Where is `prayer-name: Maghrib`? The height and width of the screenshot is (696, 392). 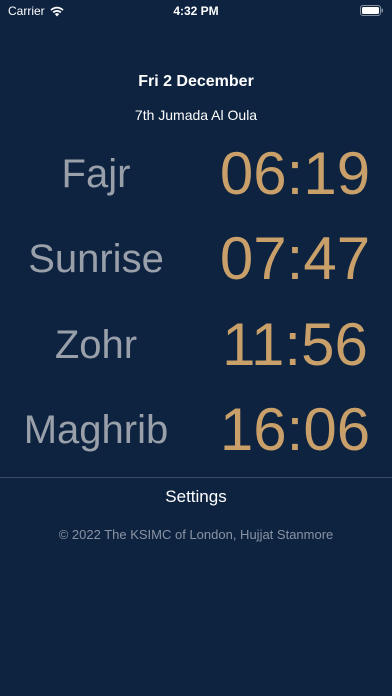 prayer-name: Maghrib is located at coordinates (96, 430).